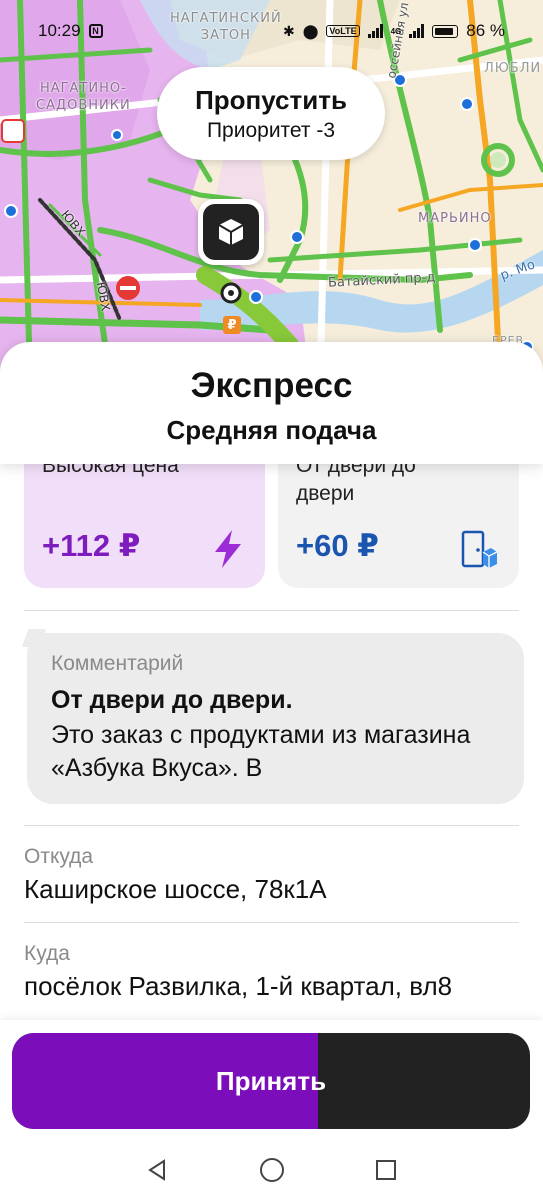 The image size is (543, 1200). I want to click on map-label-marino: МАРЬИНО, so click(455, 218).